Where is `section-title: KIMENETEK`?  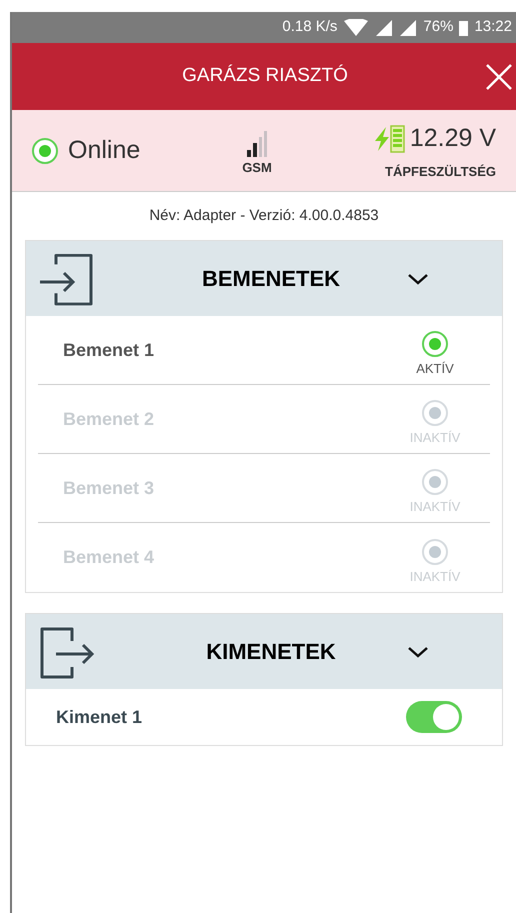
section-title: KIMENETEK is located at coordinates (271, 652).